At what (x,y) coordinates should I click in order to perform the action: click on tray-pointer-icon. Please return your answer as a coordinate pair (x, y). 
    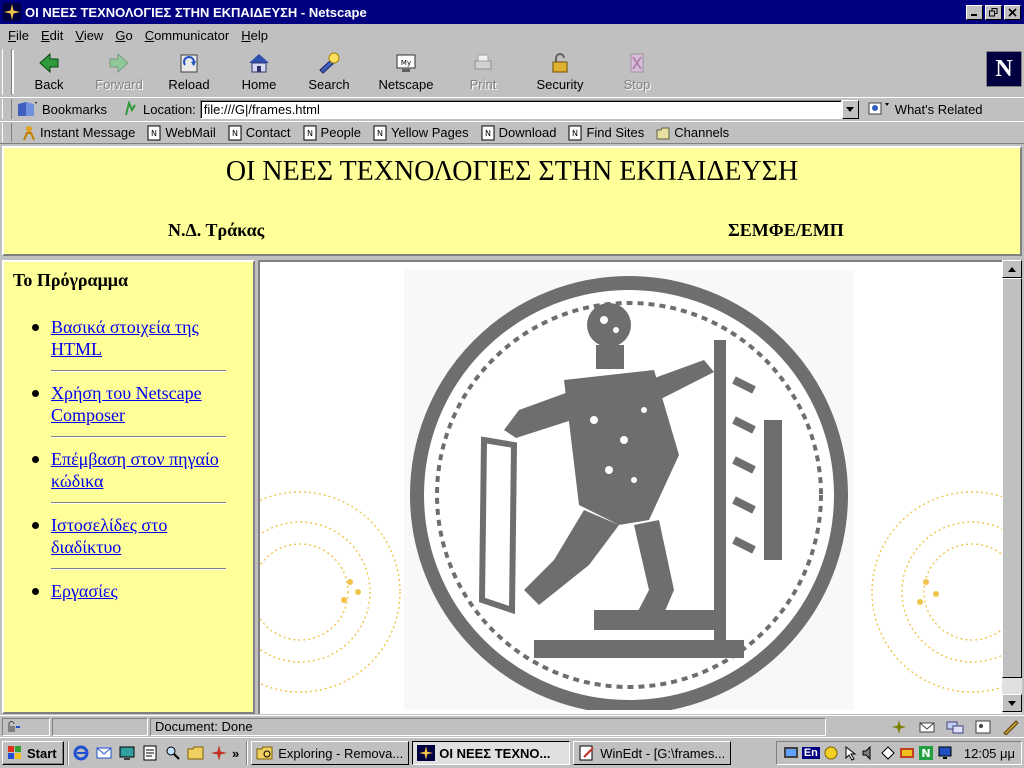
    Looking at the image, I should click on (850, 753).